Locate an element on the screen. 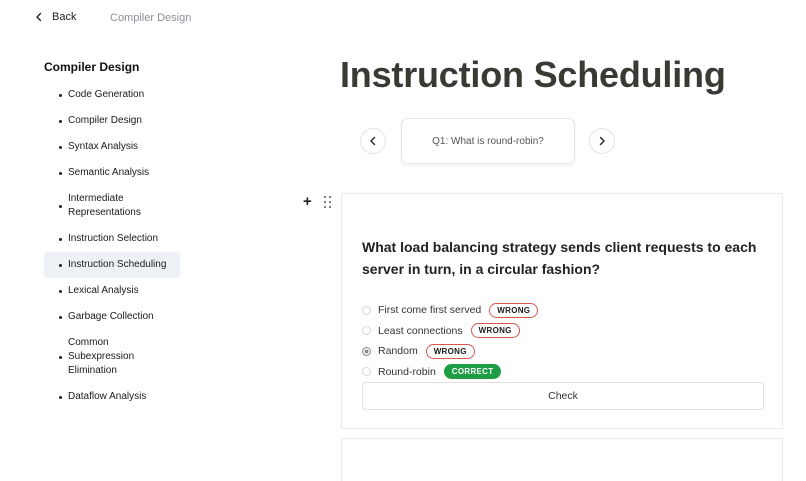 Image resolution: width=806 pixels, height=481 pixels. sidebar-item-label: Instruction Selection is located at coordinates (113, 238).